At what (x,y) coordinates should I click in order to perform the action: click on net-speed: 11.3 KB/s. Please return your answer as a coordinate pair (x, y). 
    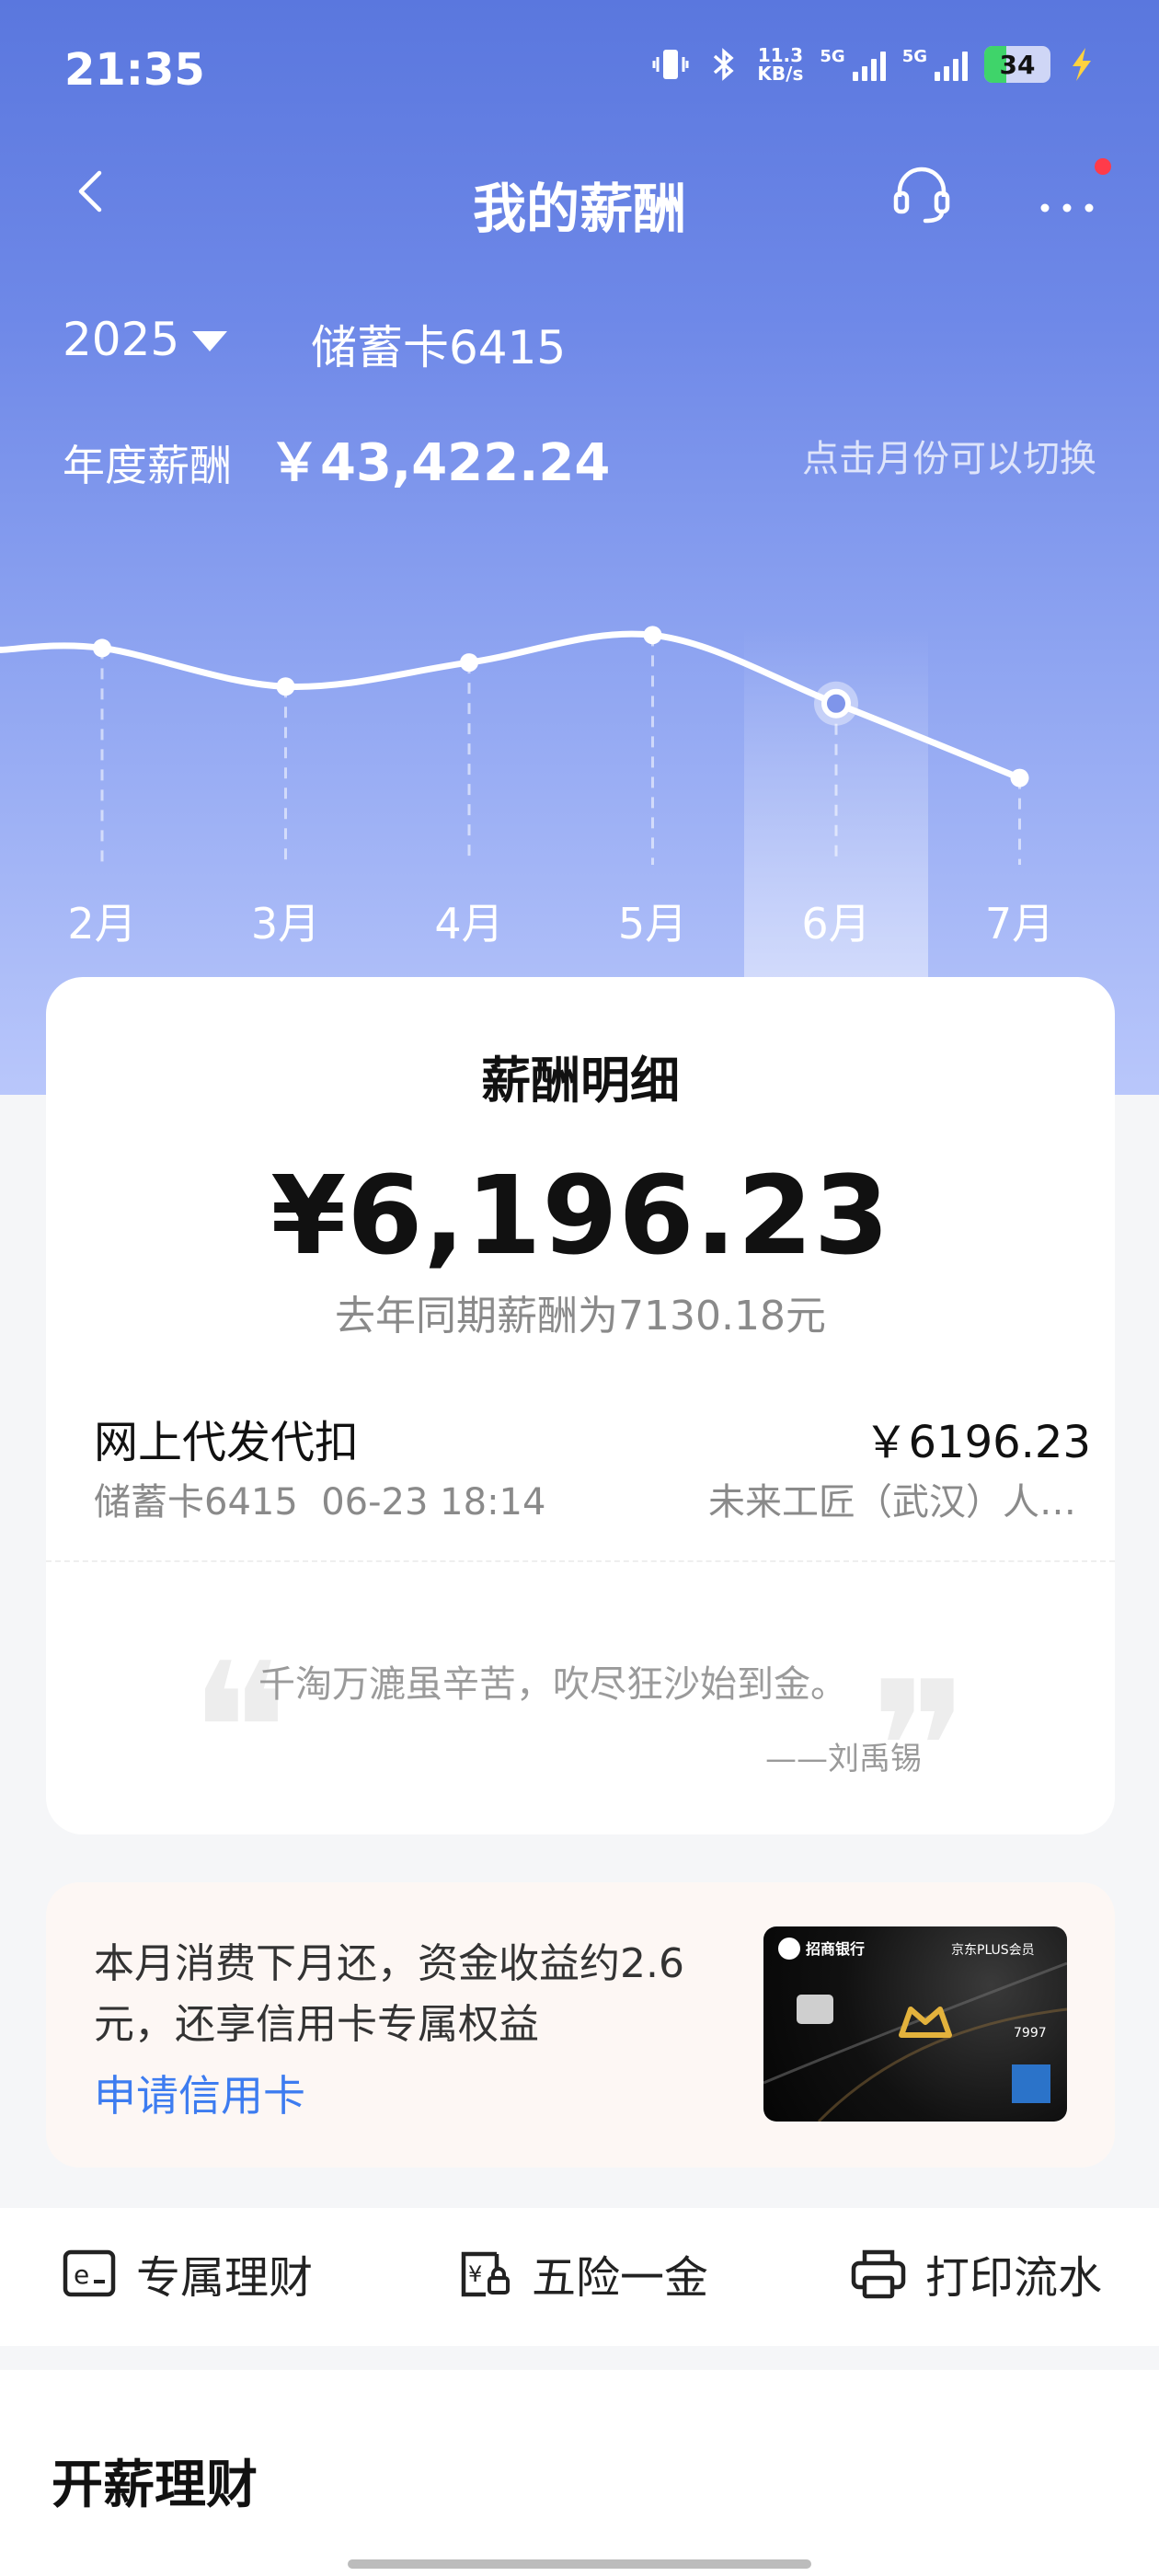
    Looking at the image, I should click on (780, 64).